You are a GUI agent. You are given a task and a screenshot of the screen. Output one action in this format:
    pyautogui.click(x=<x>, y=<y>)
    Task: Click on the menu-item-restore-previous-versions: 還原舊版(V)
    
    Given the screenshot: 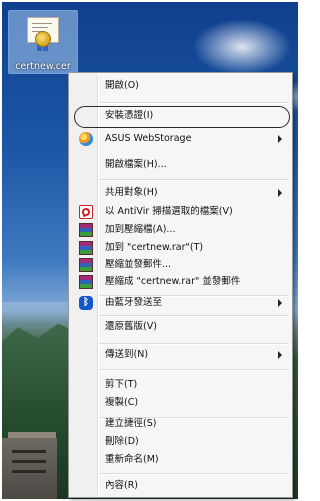 What is the action you would take?
    pyautogui.click(x=180, y=327)
    